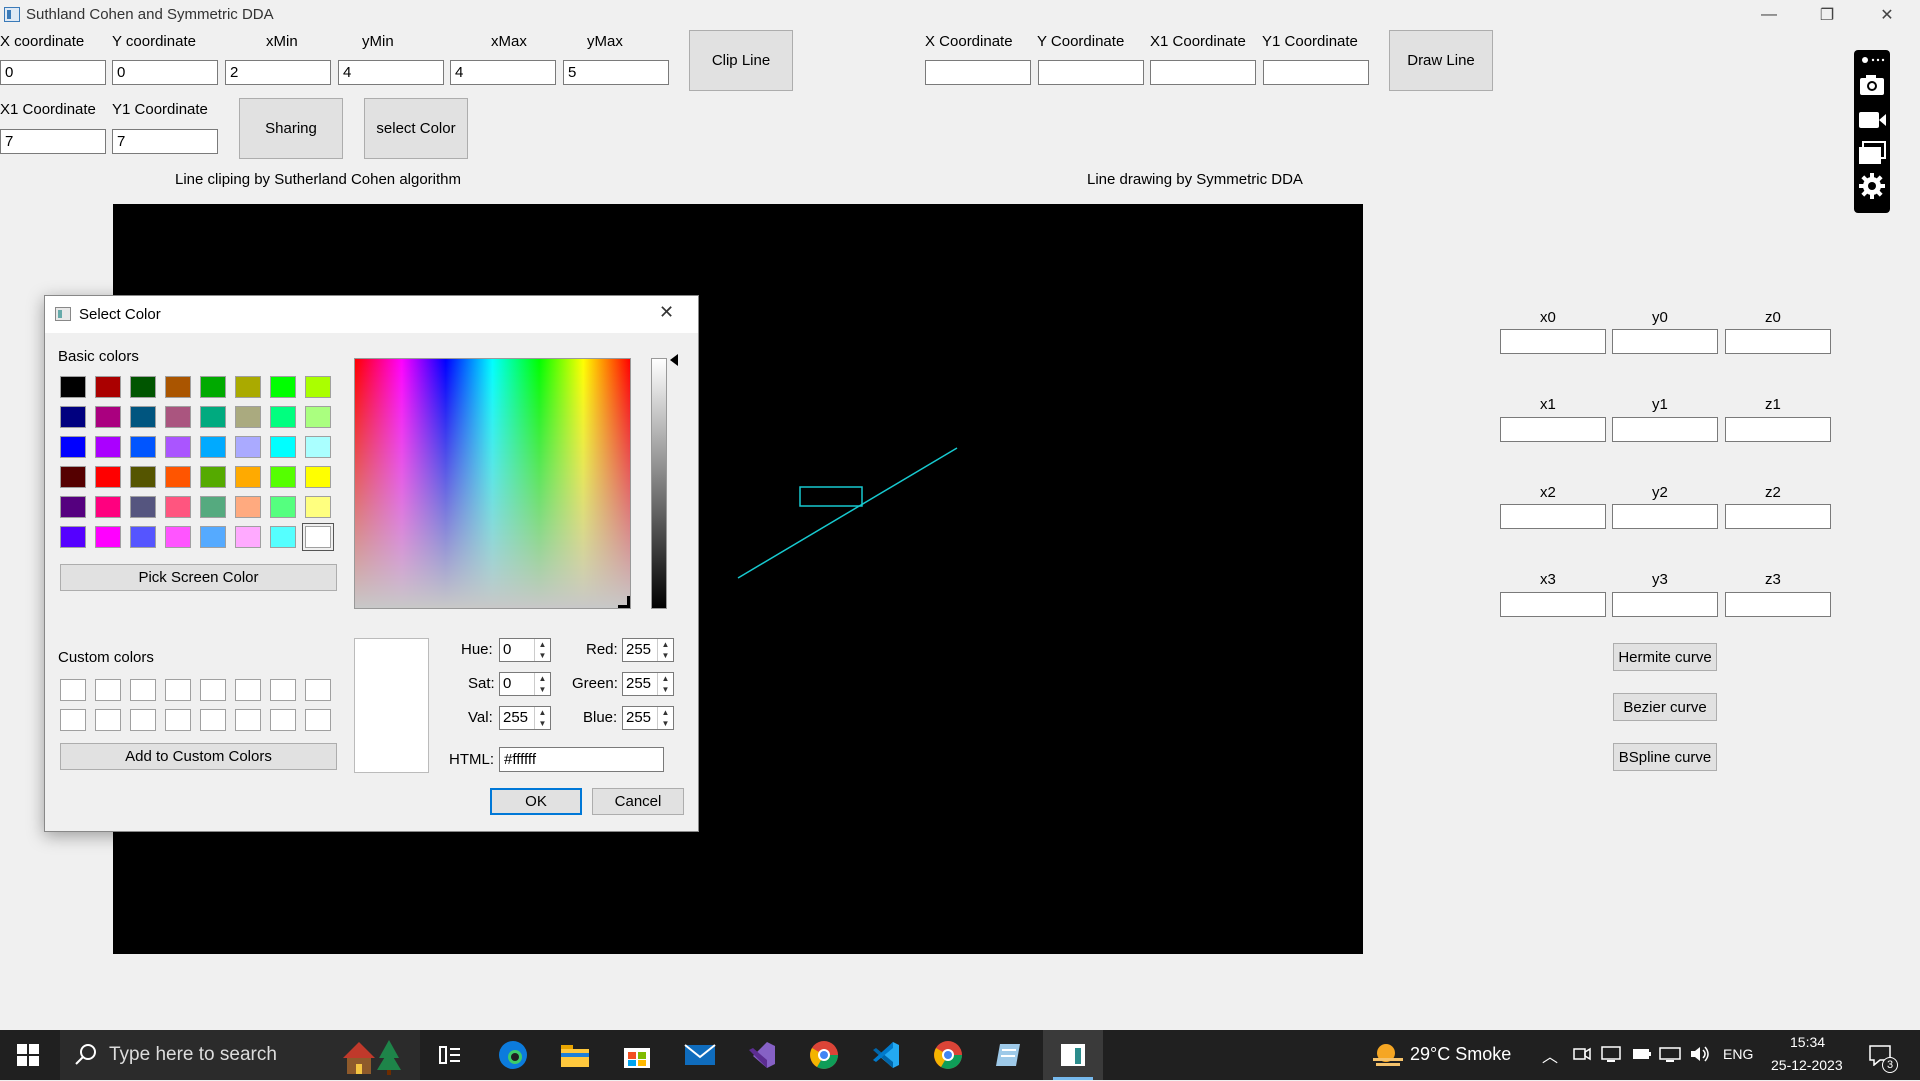 The image size is (1920, 1081). I want to click on color-spectrum, so click(492, 483).